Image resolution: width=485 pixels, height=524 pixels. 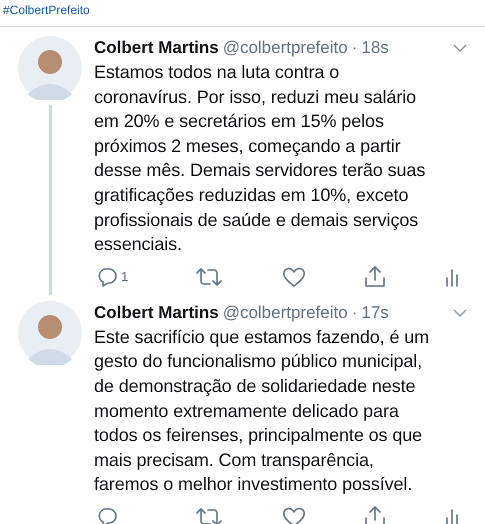 I want to click on reply-count: 1, so click(x=124, y=276).